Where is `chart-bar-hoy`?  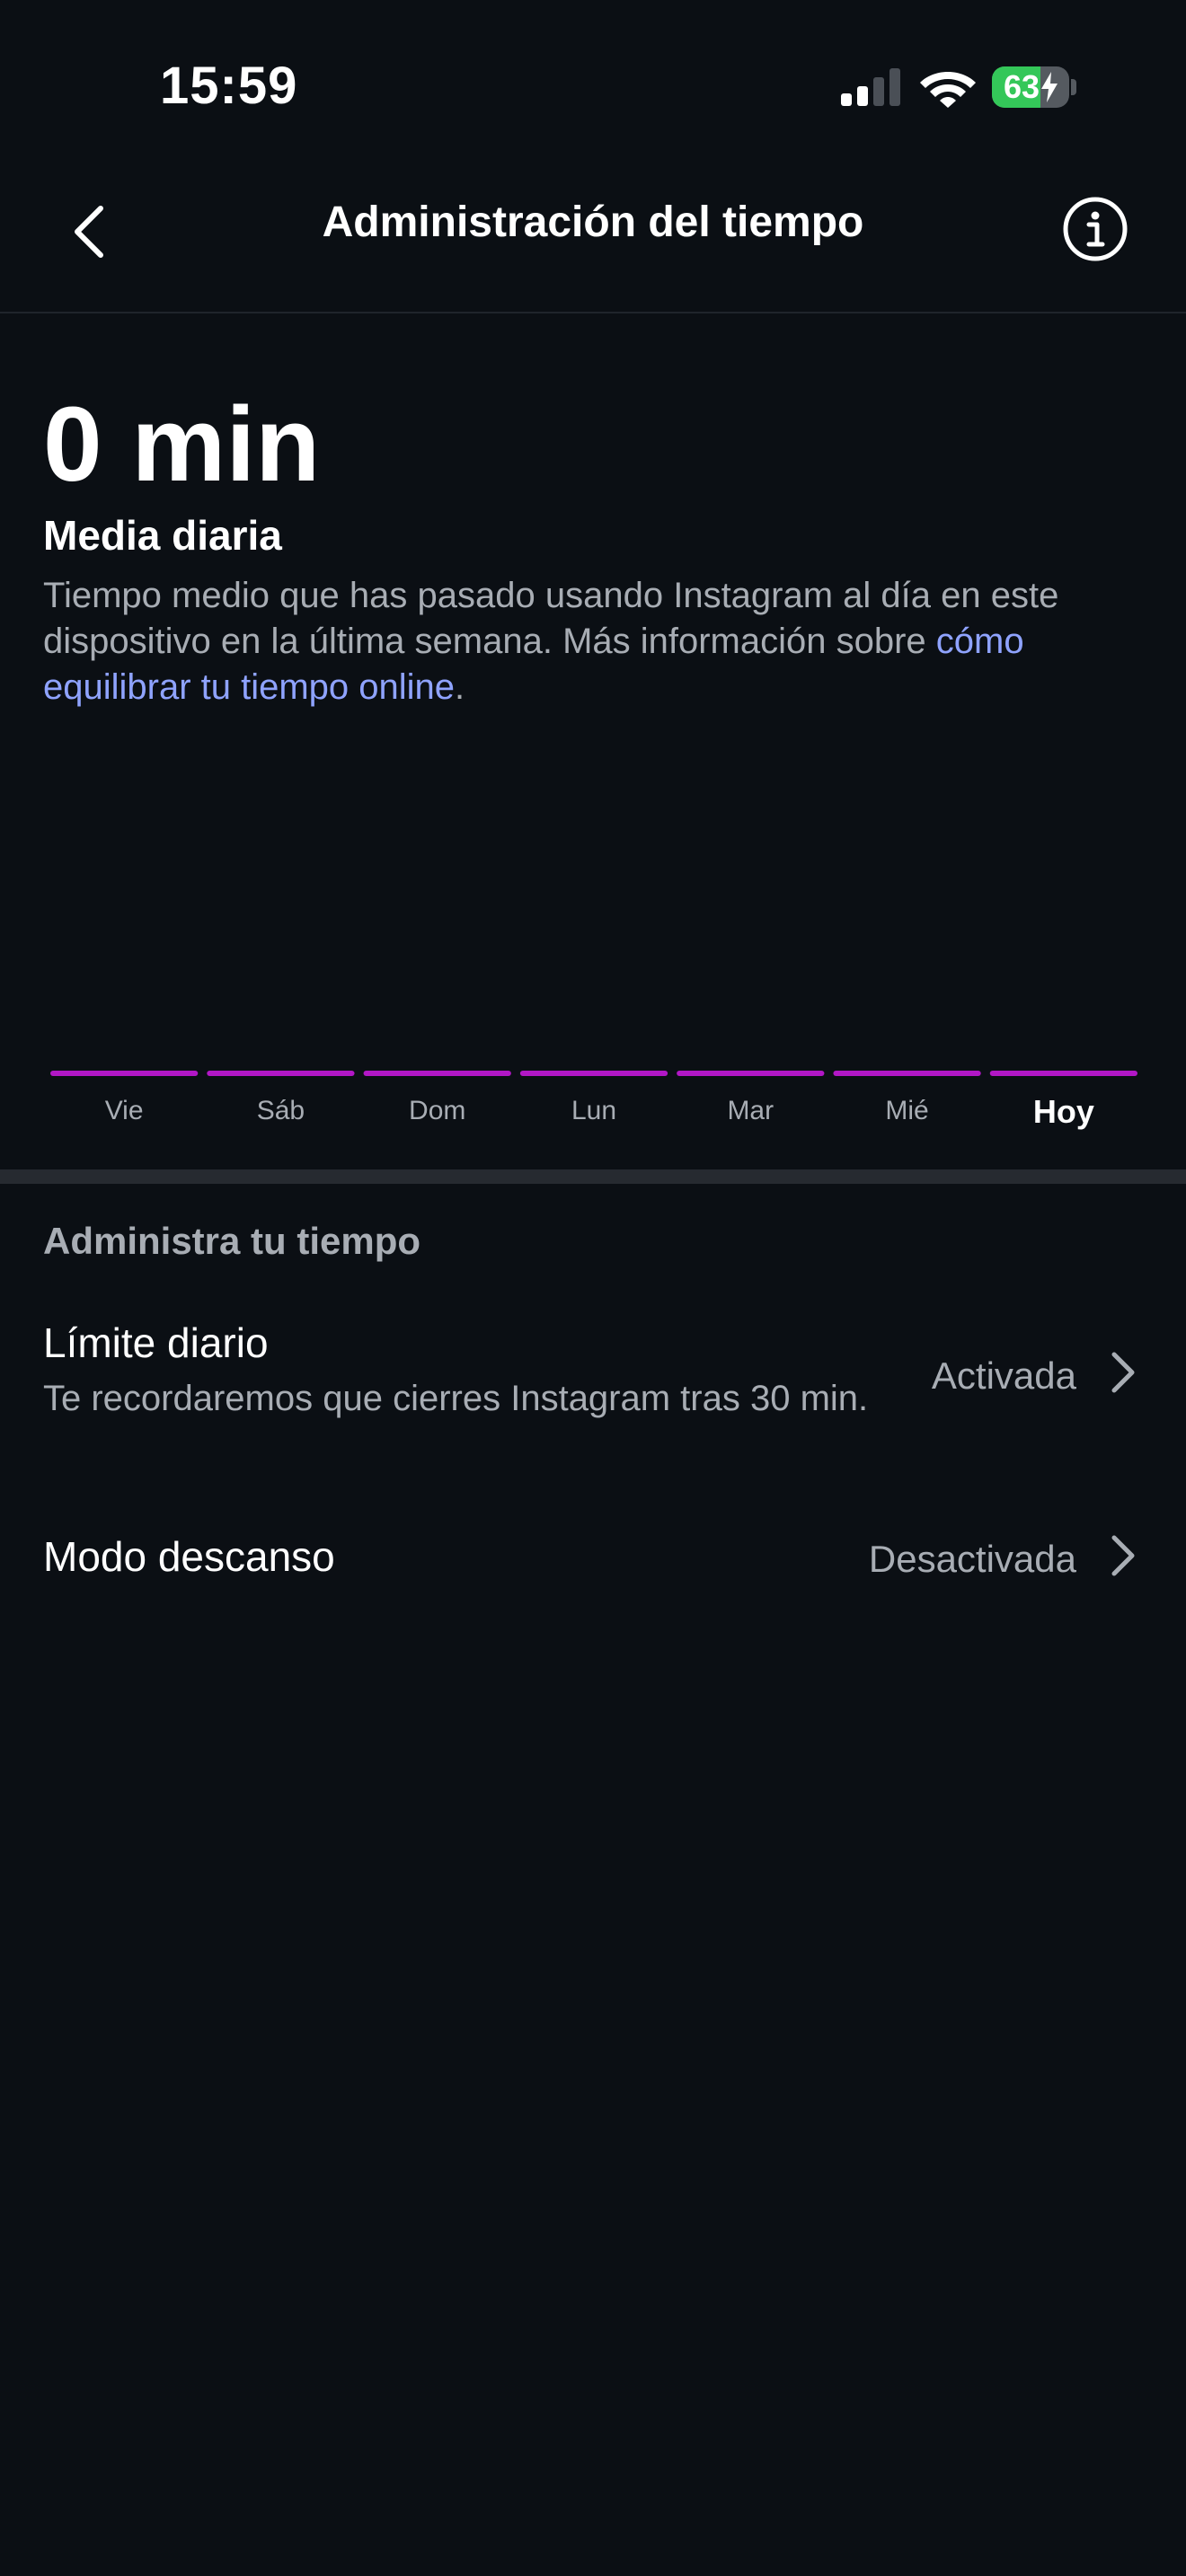 chart-bar-hoy is located at coordinates (1063, 1073).